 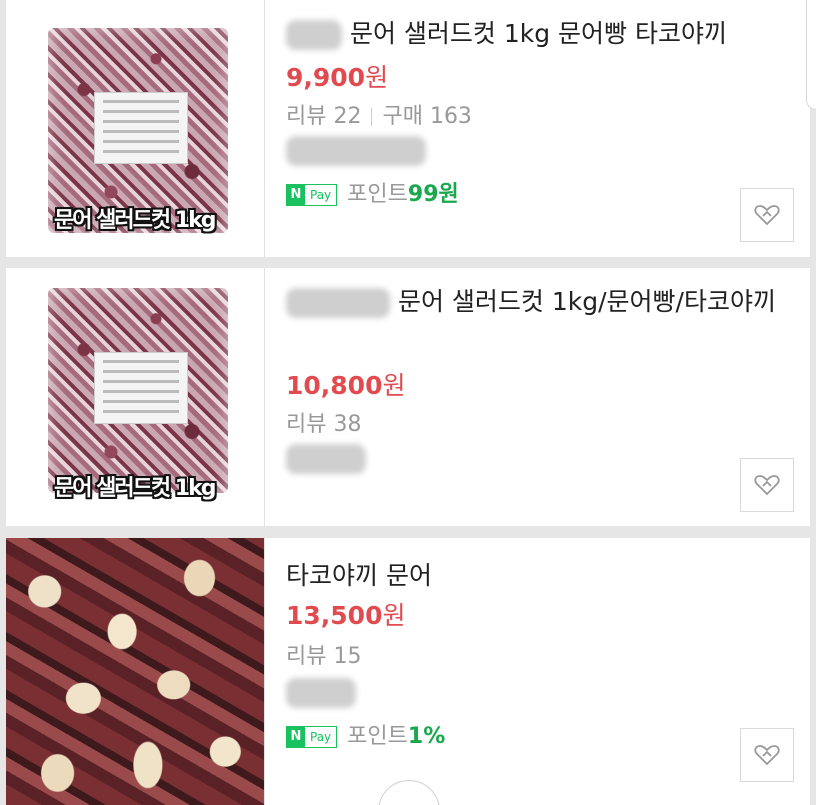 I want to click on product-price: 9,900원, so click(x=337, y=76).